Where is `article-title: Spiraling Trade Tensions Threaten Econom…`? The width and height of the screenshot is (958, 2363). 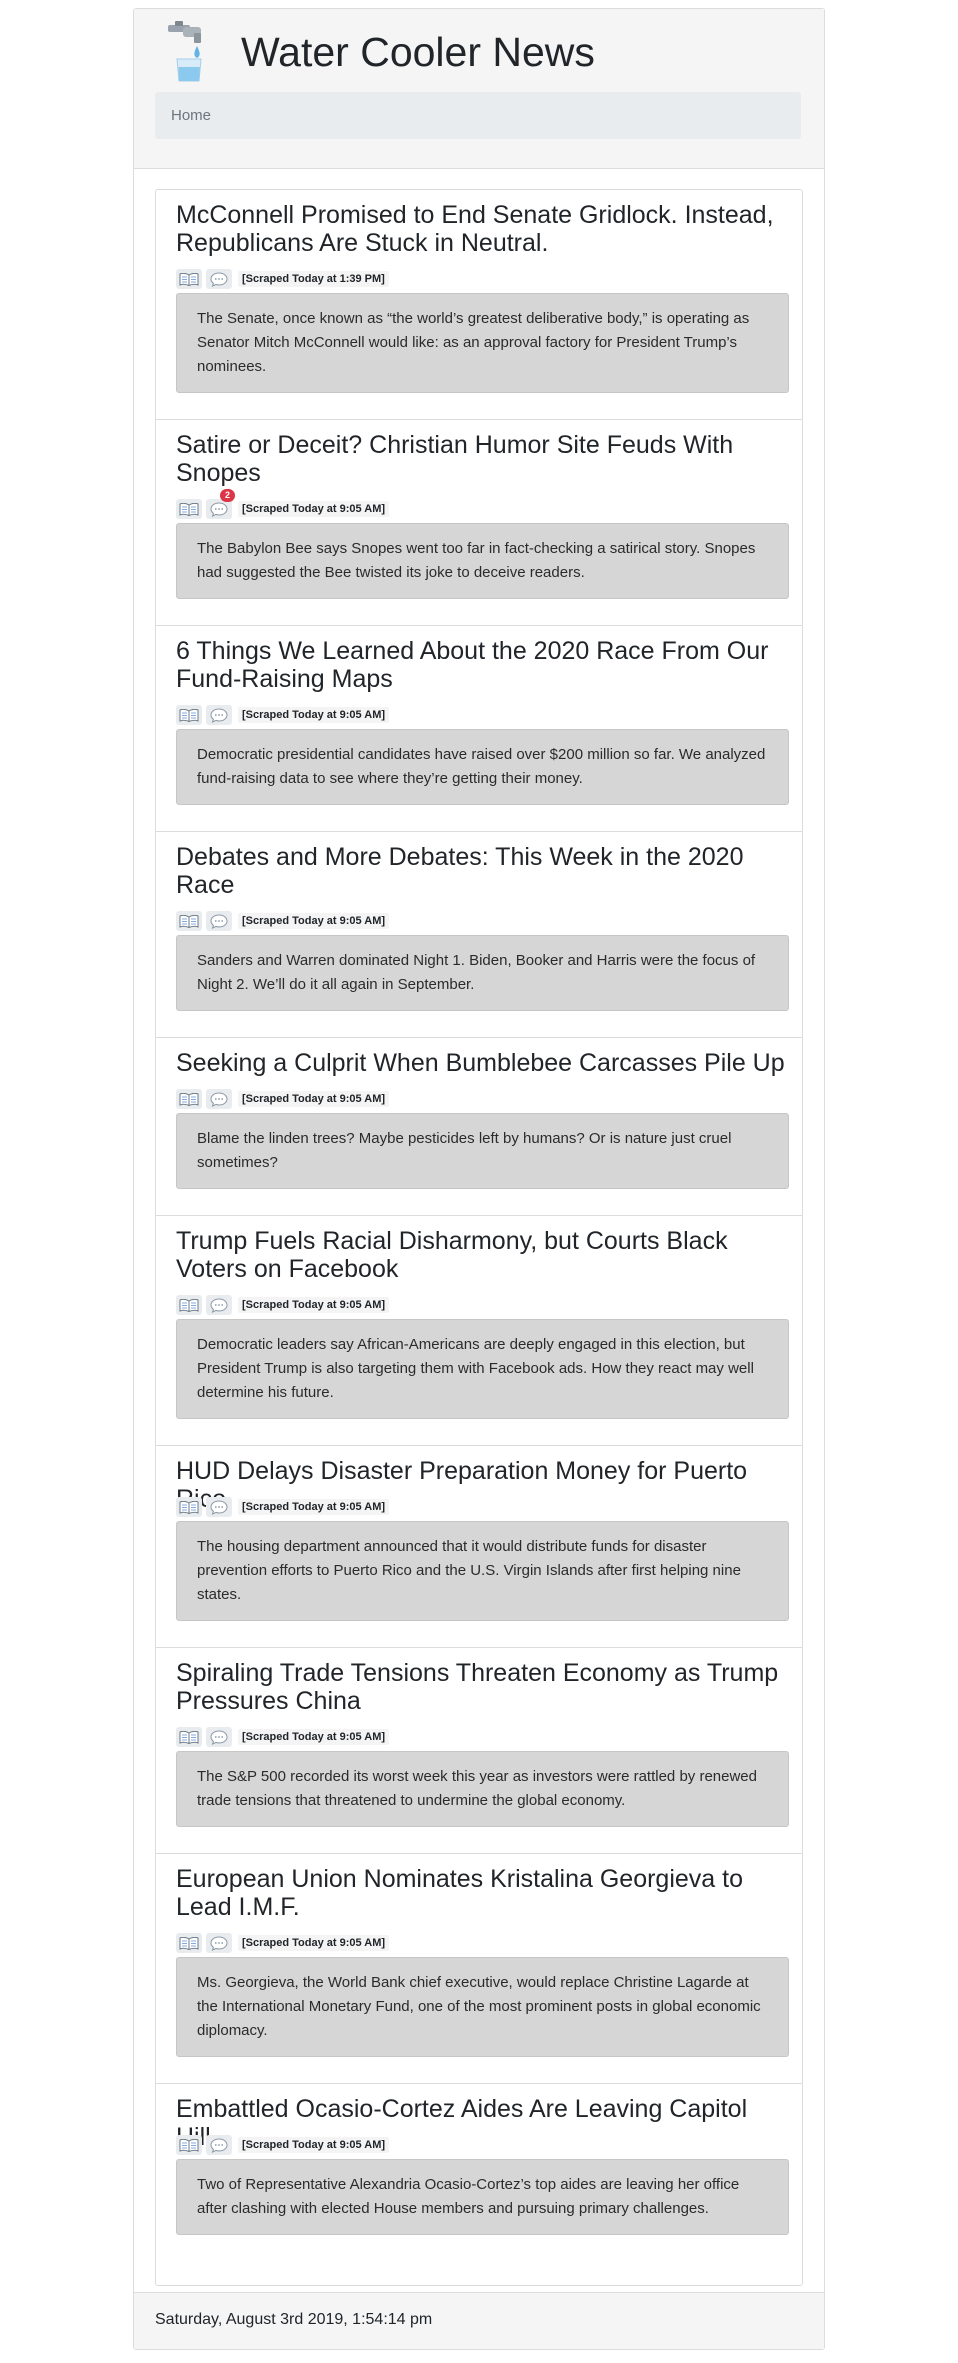
article-title: Spiraling Trade Tensions Threaten Econom… is located at coordinates (481, 1687).